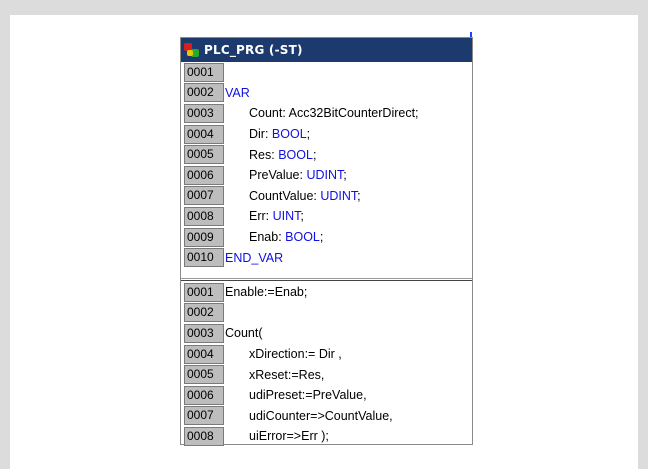  I want to click on code-text: Count(, so click(244, 333).